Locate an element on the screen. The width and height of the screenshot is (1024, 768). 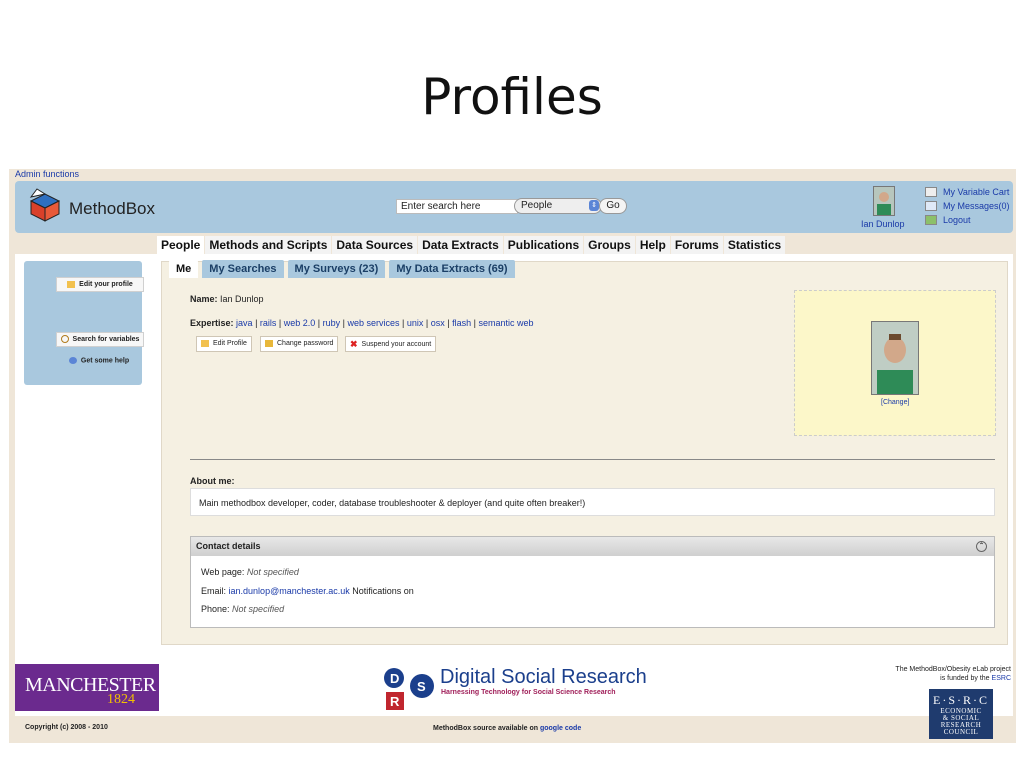
tab-people: People is located at coordinates (181, 245).